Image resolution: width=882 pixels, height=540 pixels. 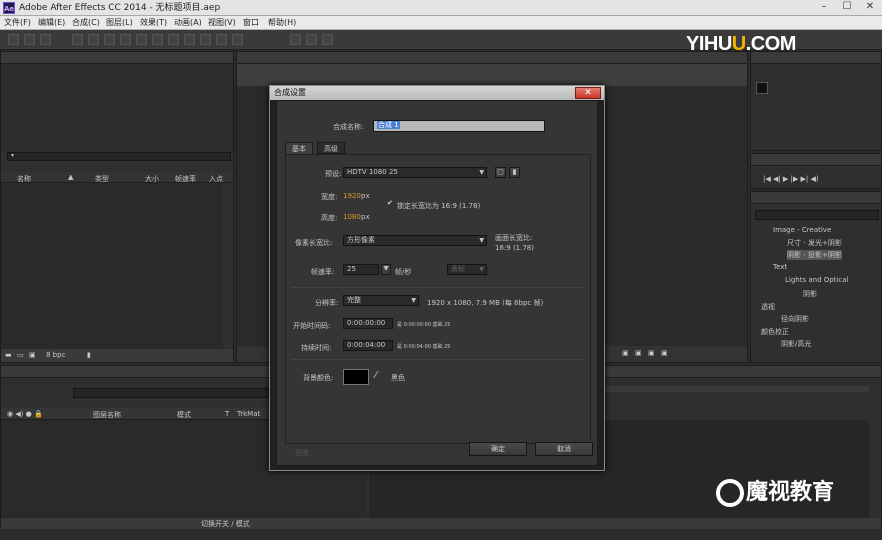 What do you see at coordinates (171, 393) in the screenshot?
I see `timeline-search-input` at bounding box center [171, 393].